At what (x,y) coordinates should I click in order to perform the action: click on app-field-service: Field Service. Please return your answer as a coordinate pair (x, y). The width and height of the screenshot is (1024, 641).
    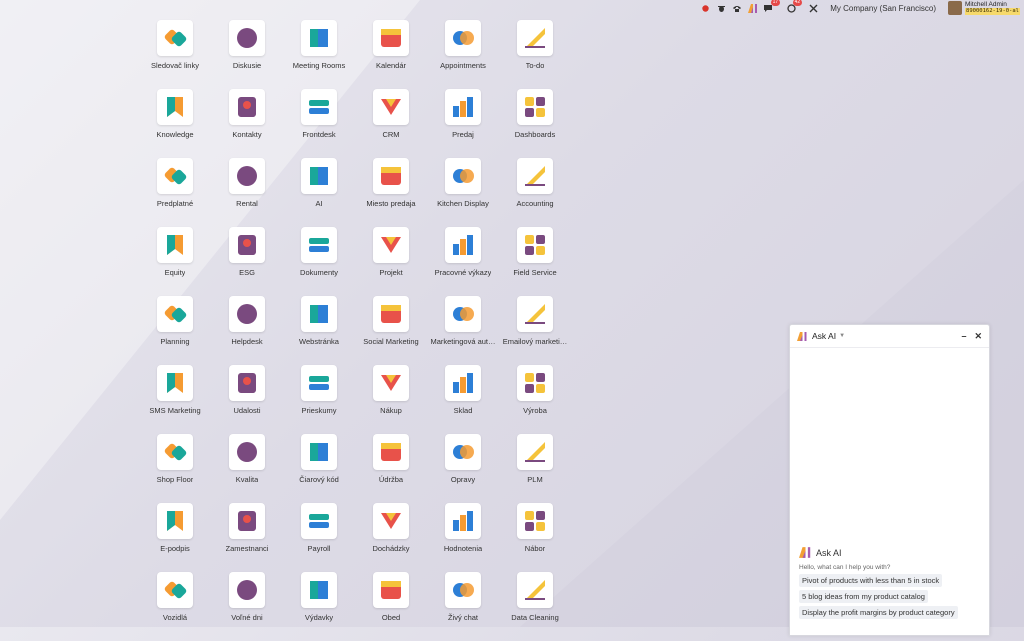
    Looking at the image, I should click on (535, 261).